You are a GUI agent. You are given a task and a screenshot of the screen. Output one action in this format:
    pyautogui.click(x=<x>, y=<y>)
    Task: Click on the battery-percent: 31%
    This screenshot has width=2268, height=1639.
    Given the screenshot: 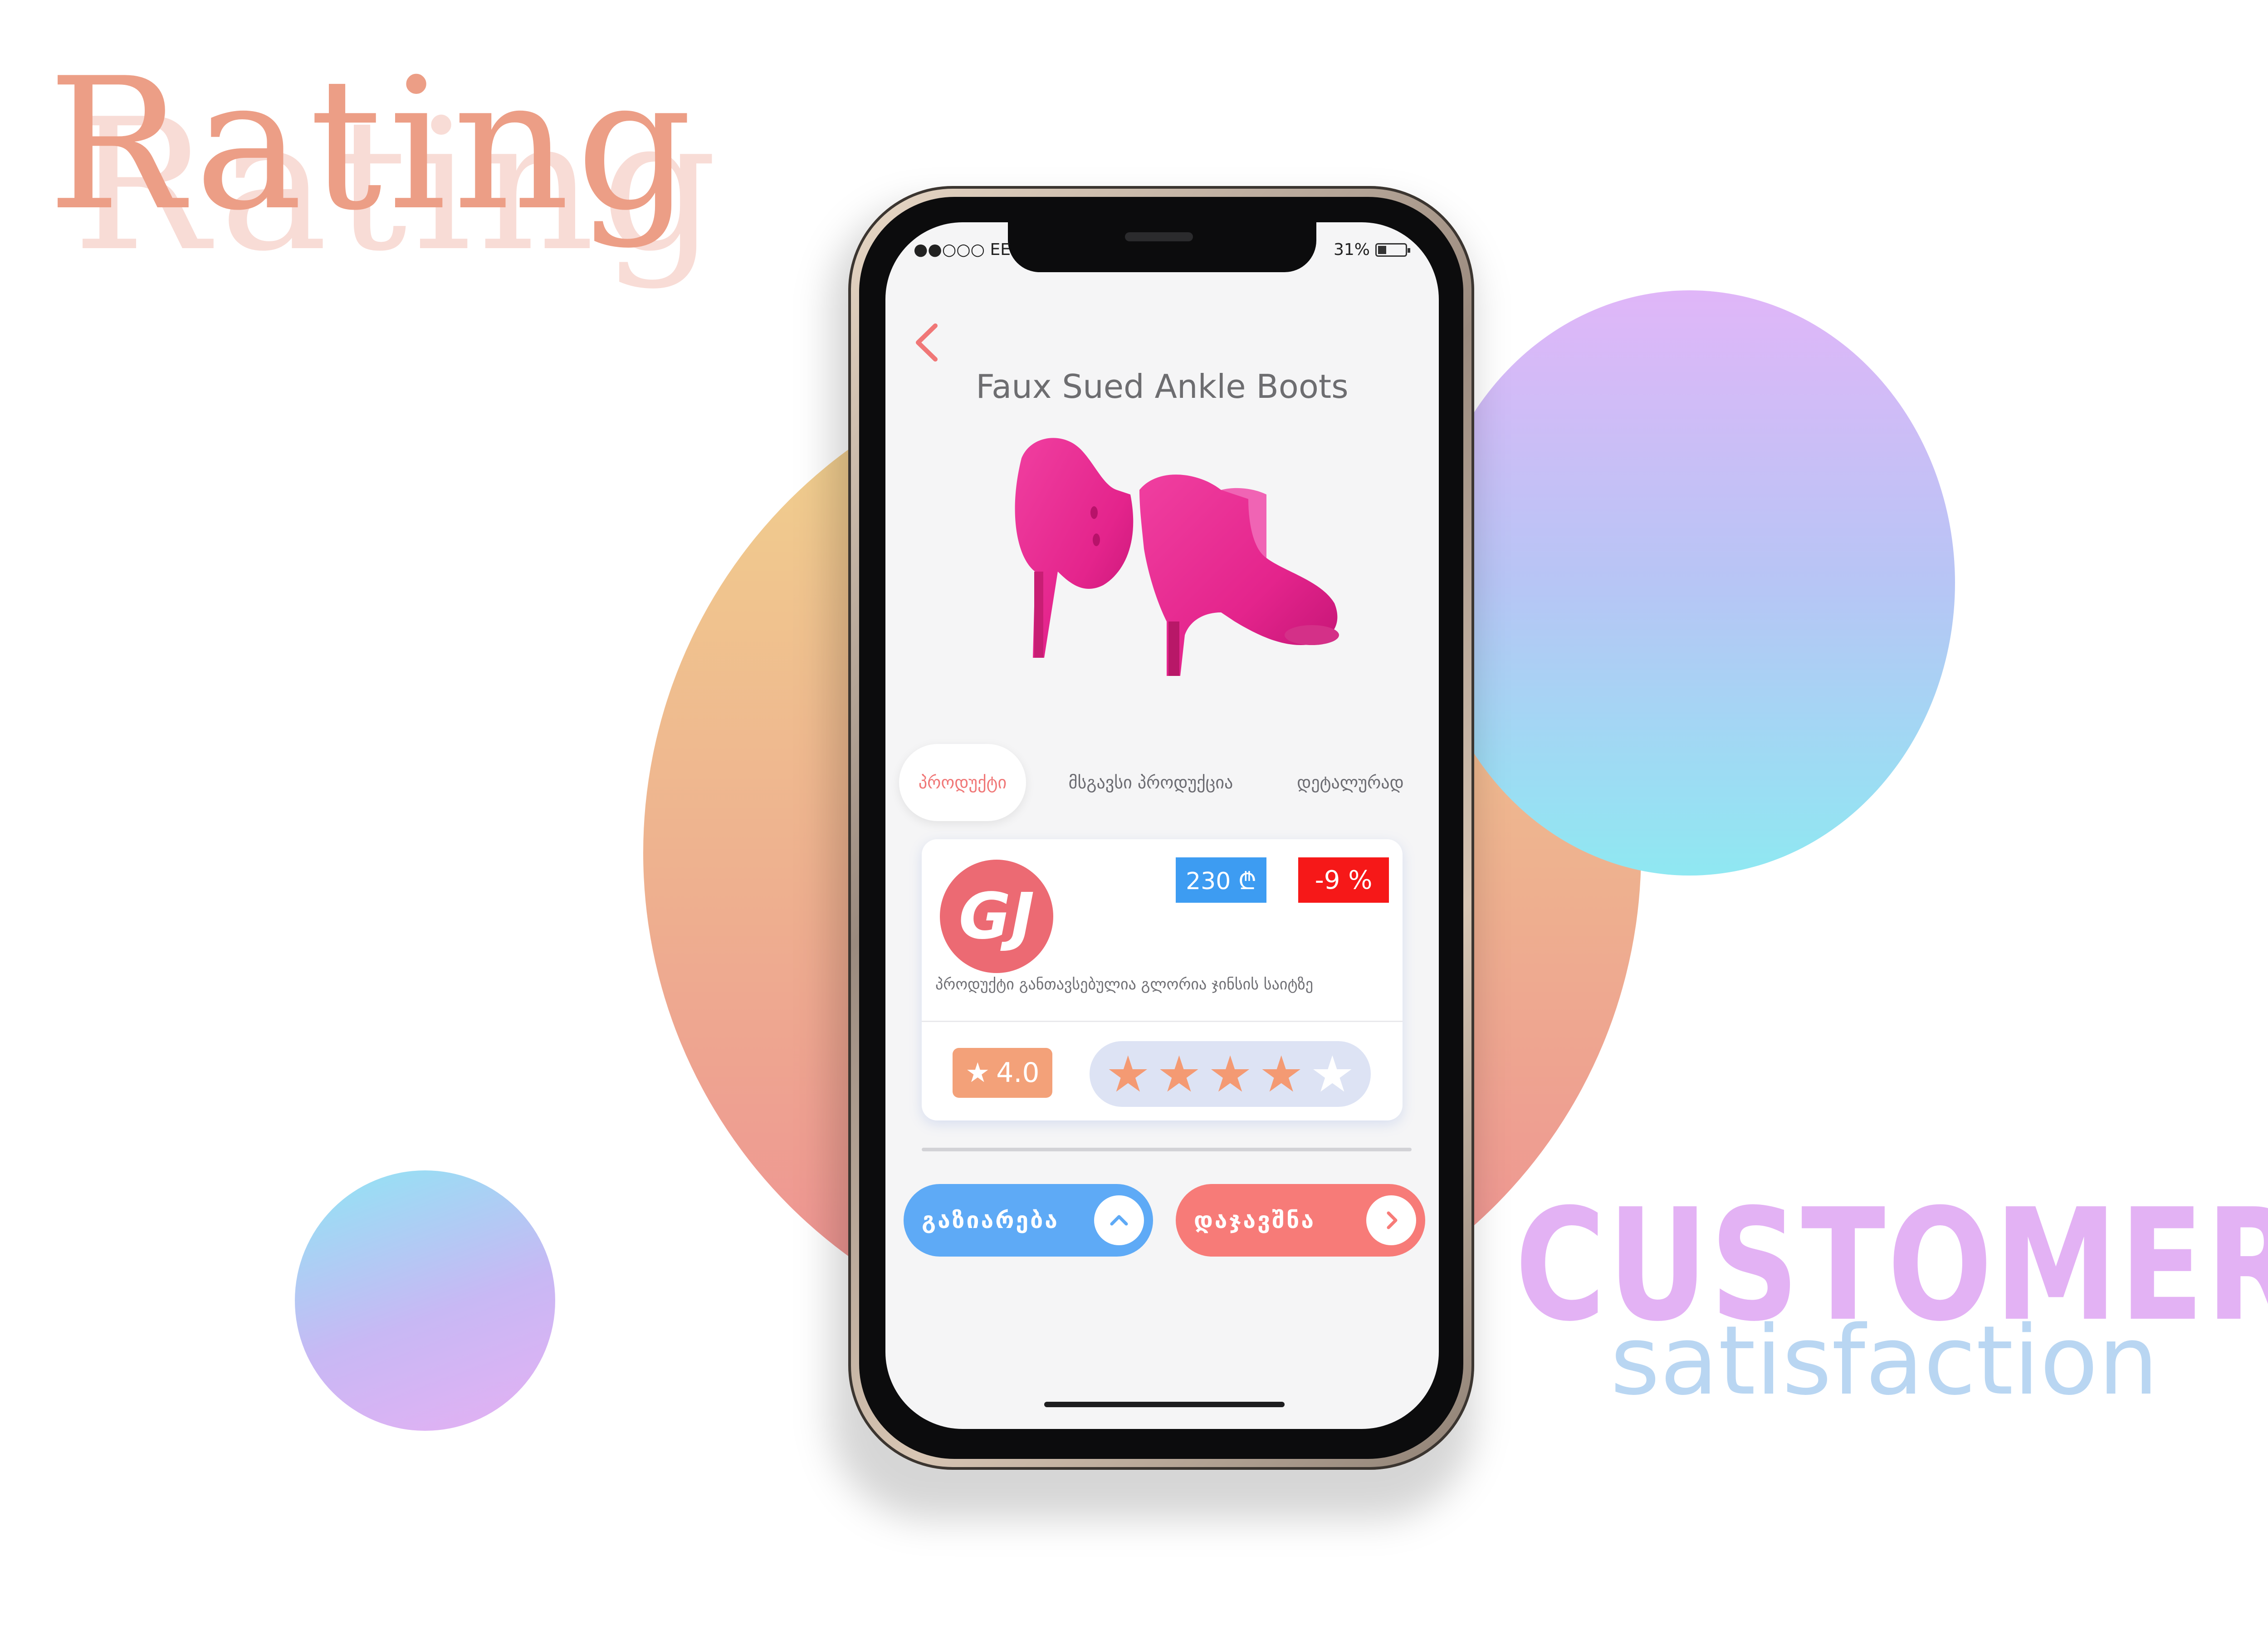 What is the action you would take?
    pyautogui.click(x=1352, y=249)
    